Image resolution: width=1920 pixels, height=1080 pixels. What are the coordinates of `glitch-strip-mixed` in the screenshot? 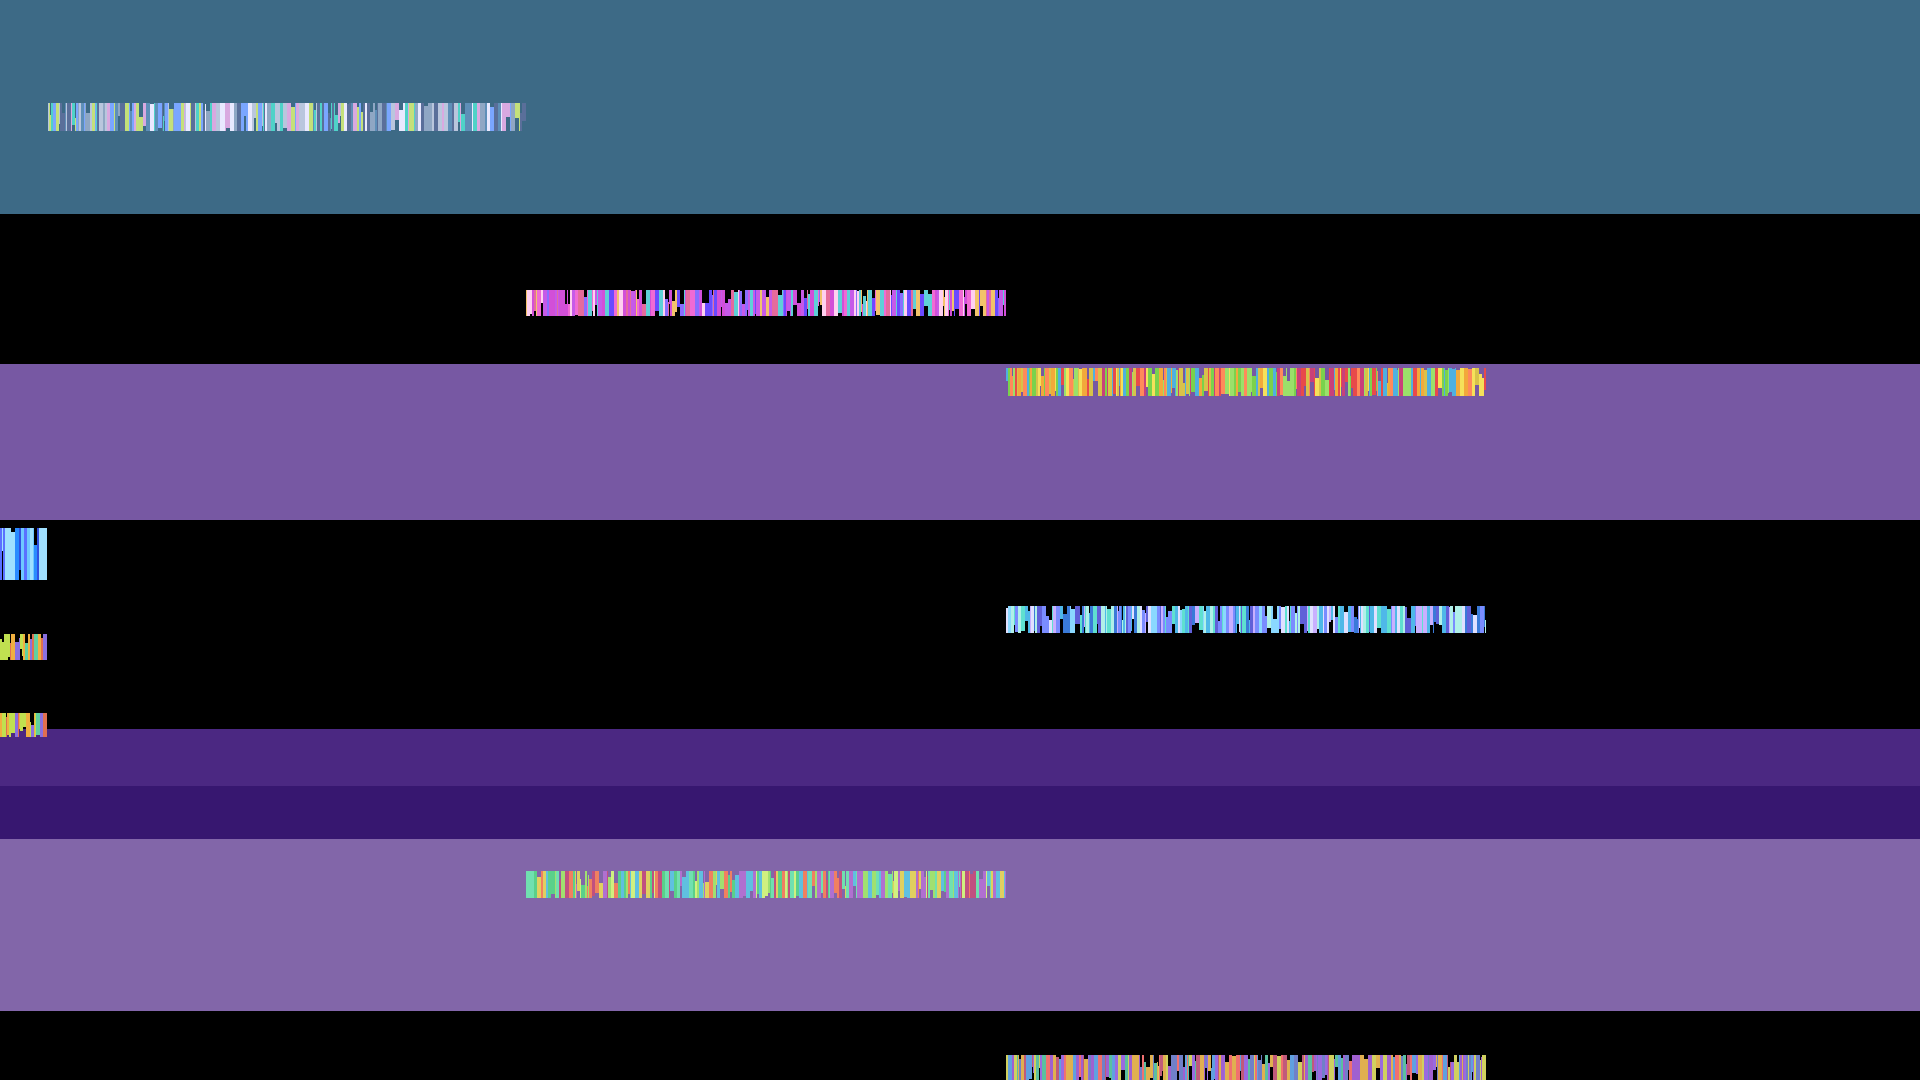 It's located at (1246, 1067).